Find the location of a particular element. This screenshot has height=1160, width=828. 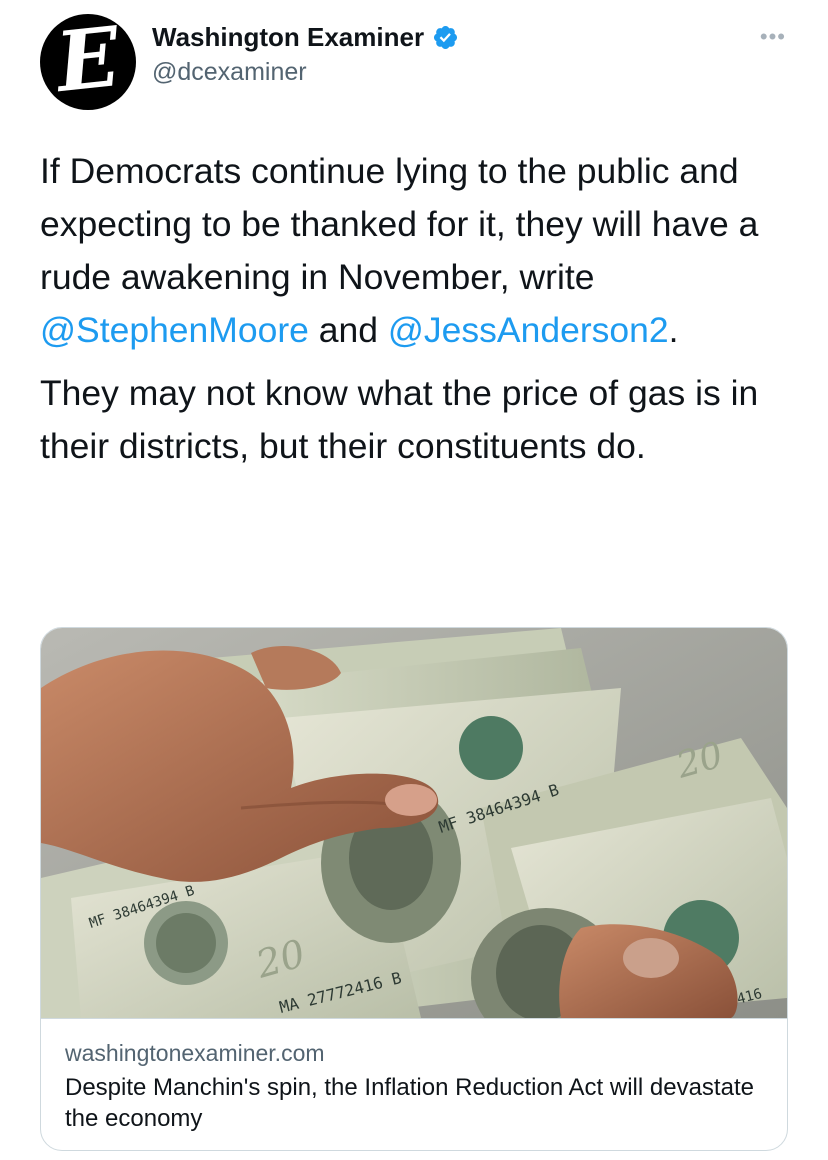

tweet-text-segment: . is located at coordinates (673, 330).